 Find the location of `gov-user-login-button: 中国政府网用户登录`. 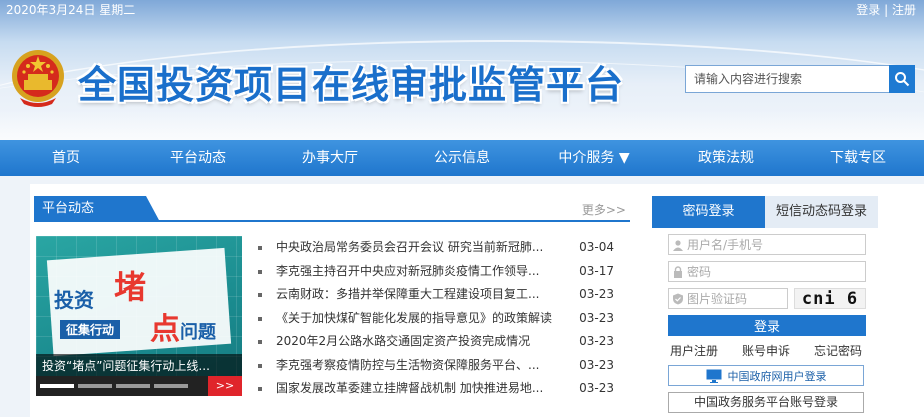

gov-user-login-button: 中国政府网用户登录 is located at coordinates (766, 375).